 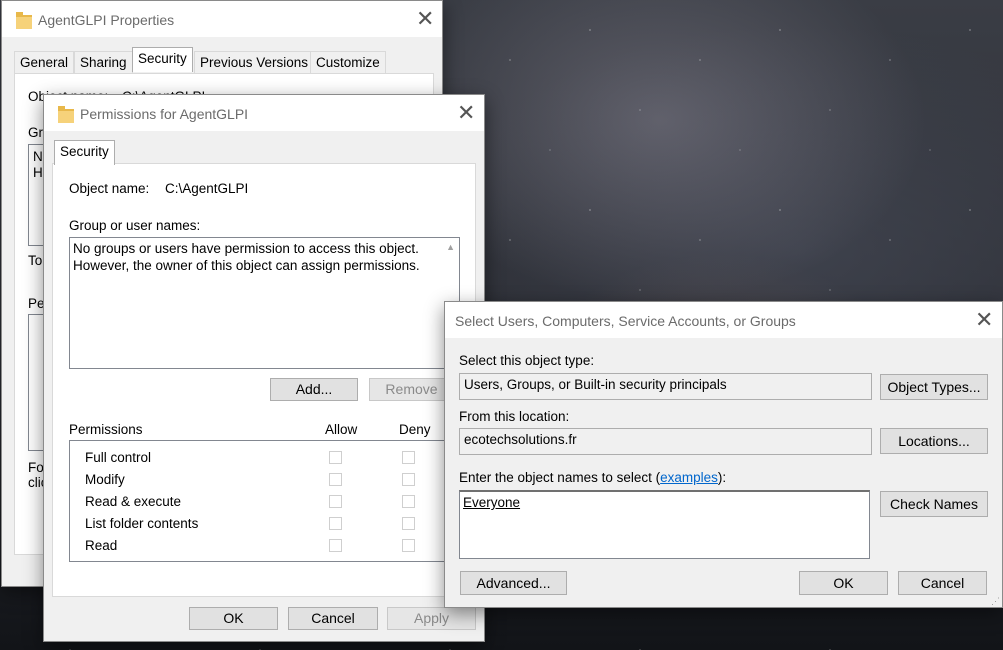 What do you see at coordinates (411, 389) in the screenshot?
I see `remove-button: Remove` at bounding box center [411, 389].